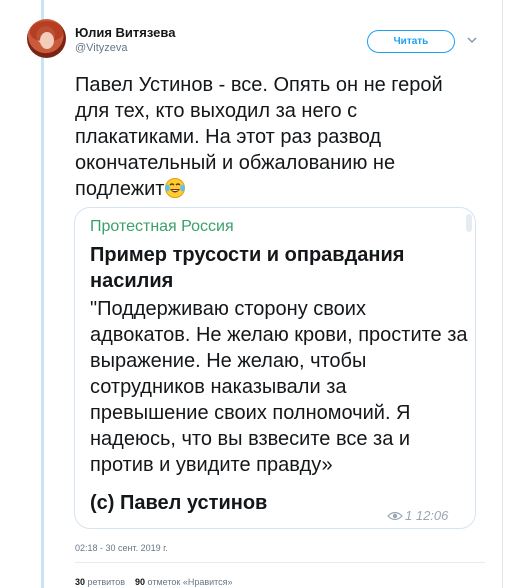 The image size is (512, 588). I want to click on eye-icon, so click(395, 515).